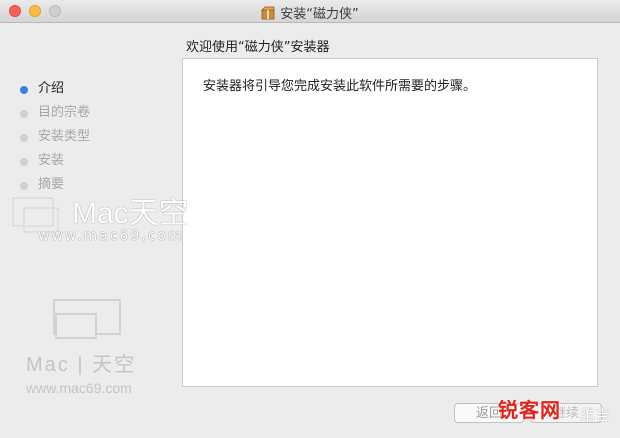 This screenshot has height=438, width=620. I want to click on step-destination: 目的宗卷, so click(54, 116).